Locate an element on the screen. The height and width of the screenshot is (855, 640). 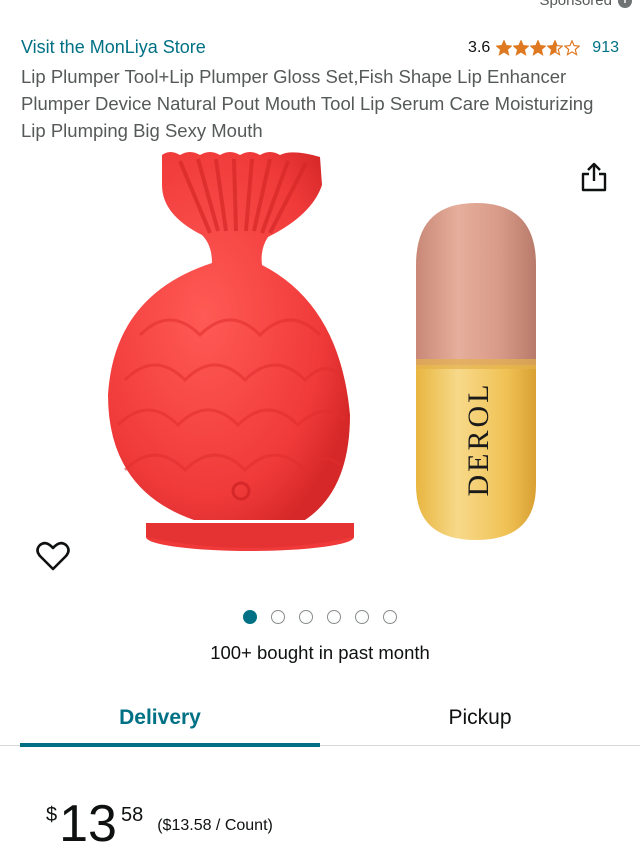
bought-in-past-month: 100+ bought in past month is located at coordinates (320, 652).